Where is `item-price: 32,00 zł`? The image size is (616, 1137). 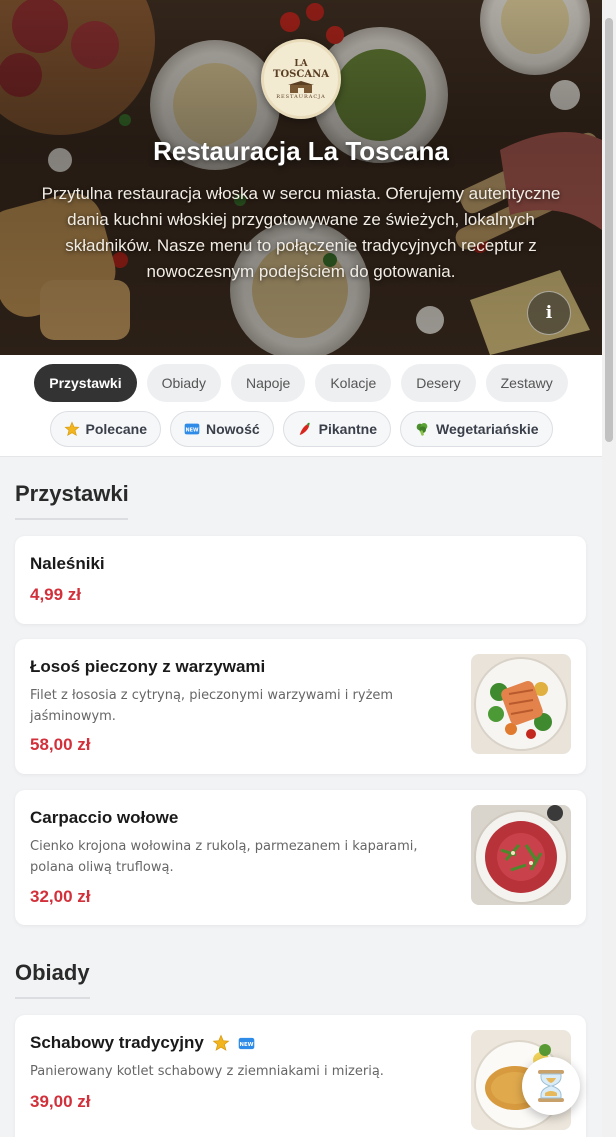 item-price: 32,00 zł is located at coordinates (60, 896).